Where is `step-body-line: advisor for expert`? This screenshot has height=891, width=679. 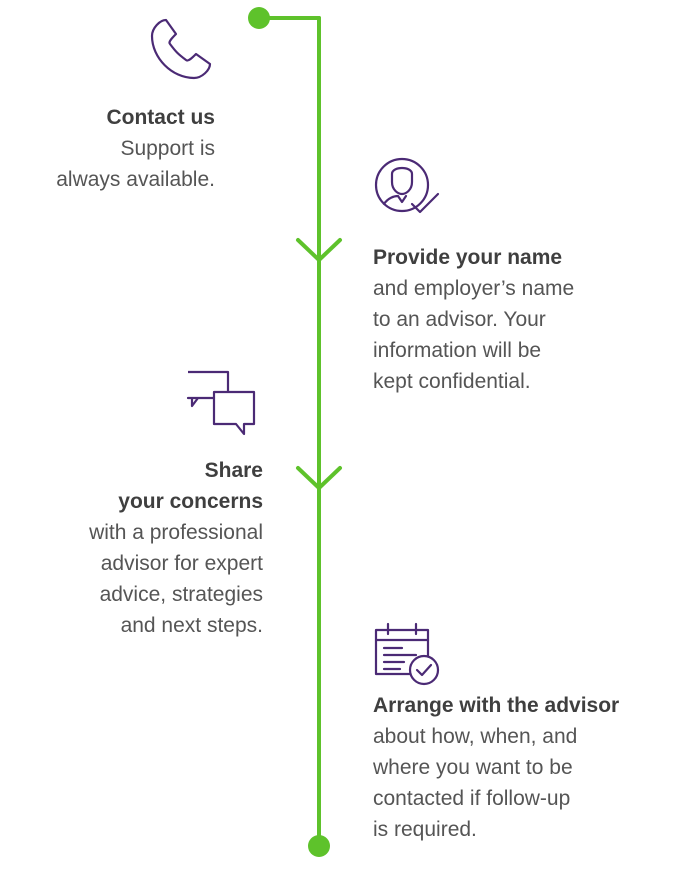
step-body-line: advisor for expert is located at coordinates (181, 563).